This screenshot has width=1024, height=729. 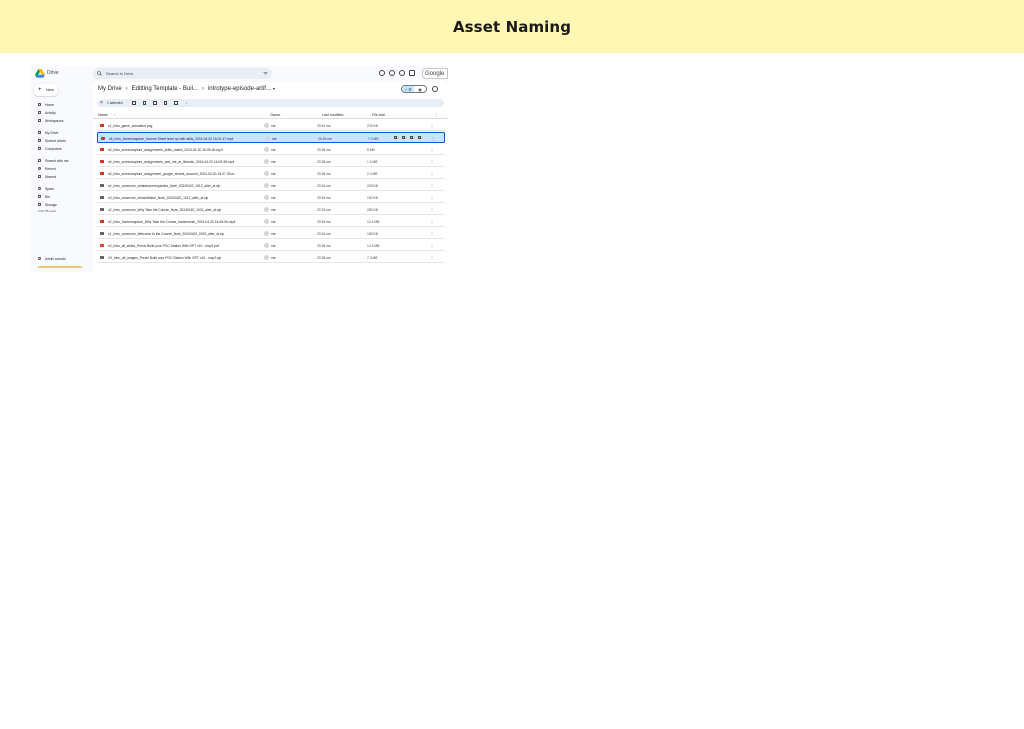 I want to click on shared-drives-icon, so click(x=39, y=140).